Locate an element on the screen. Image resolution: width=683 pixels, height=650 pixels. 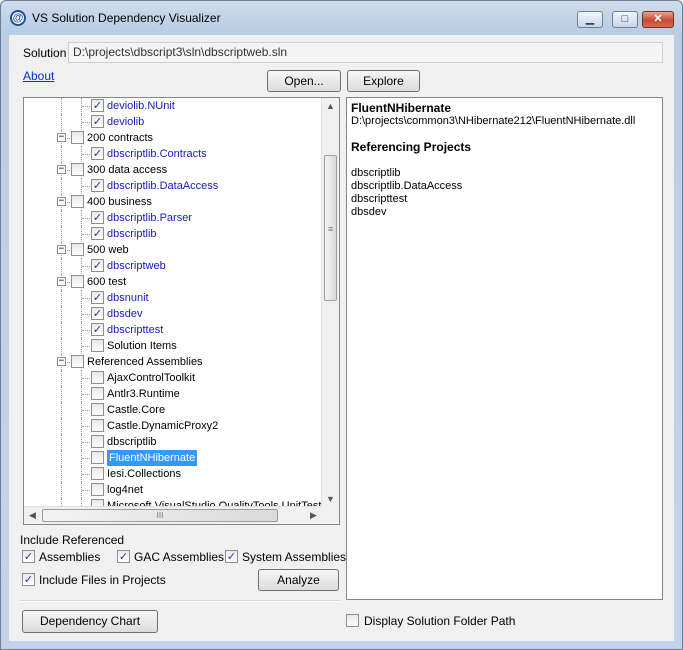
tree-node: ✓ deviolib is located at coordinates (173, 122).